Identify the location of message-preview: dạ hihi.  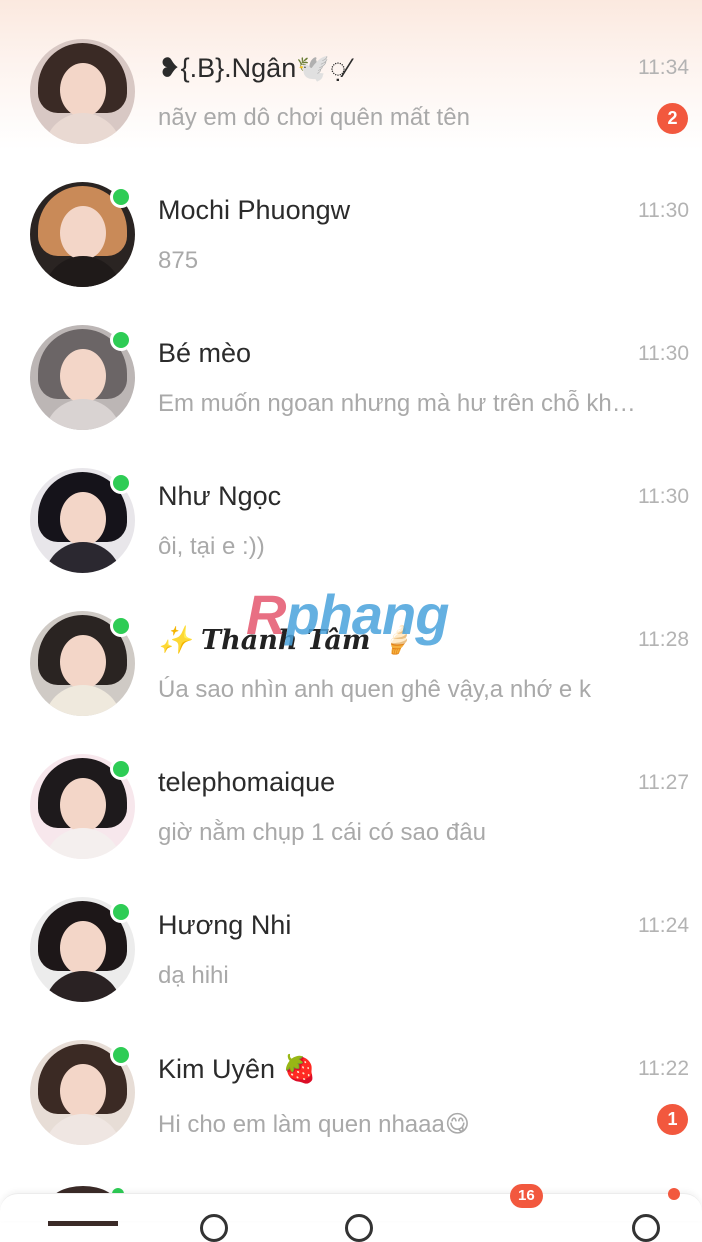
(193, 975).